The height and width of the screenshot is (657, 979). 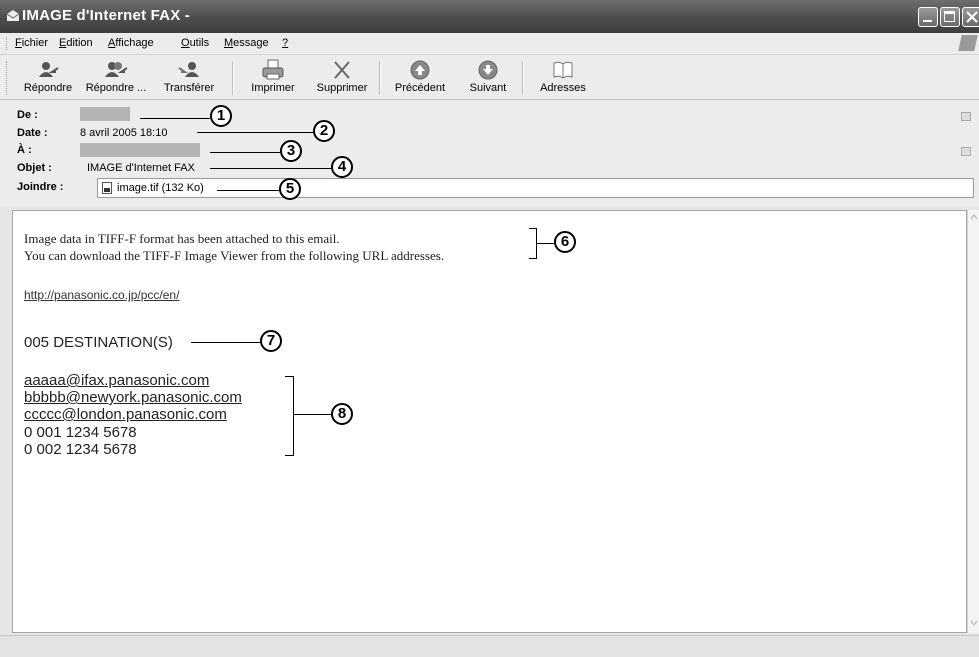 What do you see at coordinates (141, 168) in the screenshot?
I see `subject-value: IMAGE d'Internet FAX` at bounding box center [141, 168].